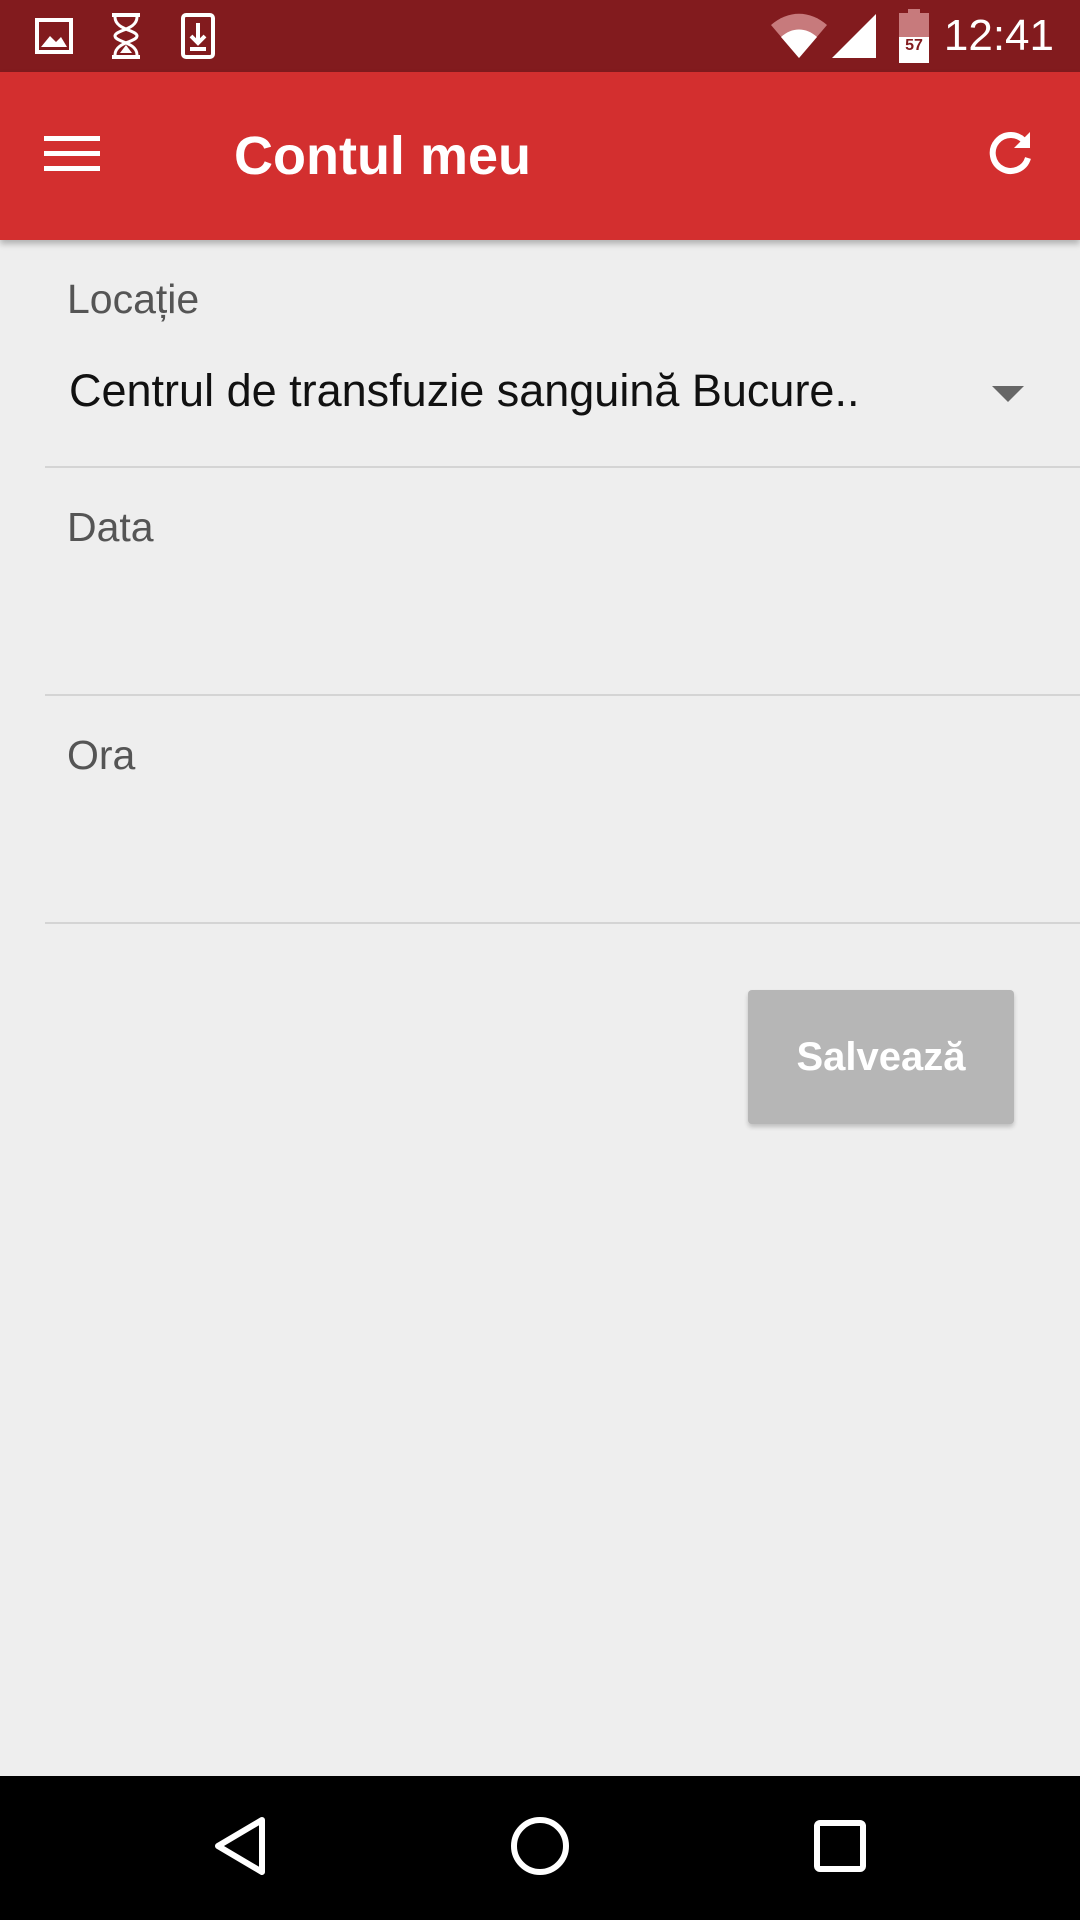 The height and width of the screenshot is (1920, 1080). Describe the element at coordinates (54, 36) in the screenshot. I see `image-icon` at that location.